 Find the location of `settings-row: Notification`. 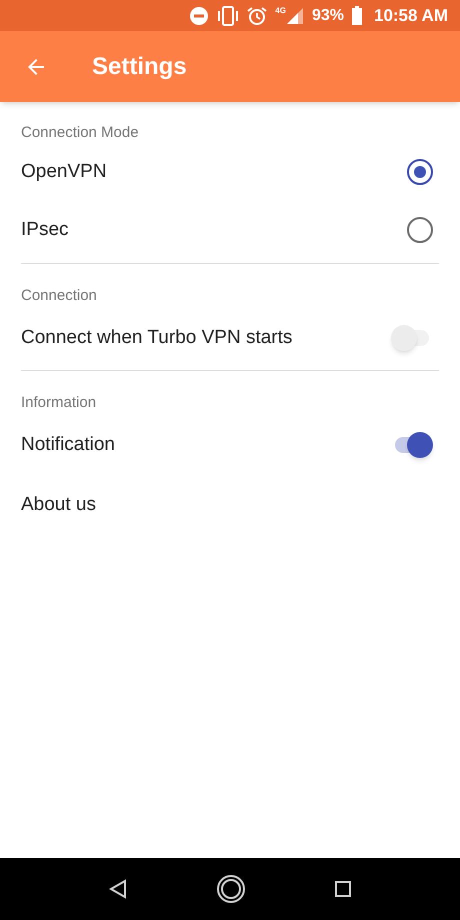

settings-row: Notification is located at coordinates (230, 445).